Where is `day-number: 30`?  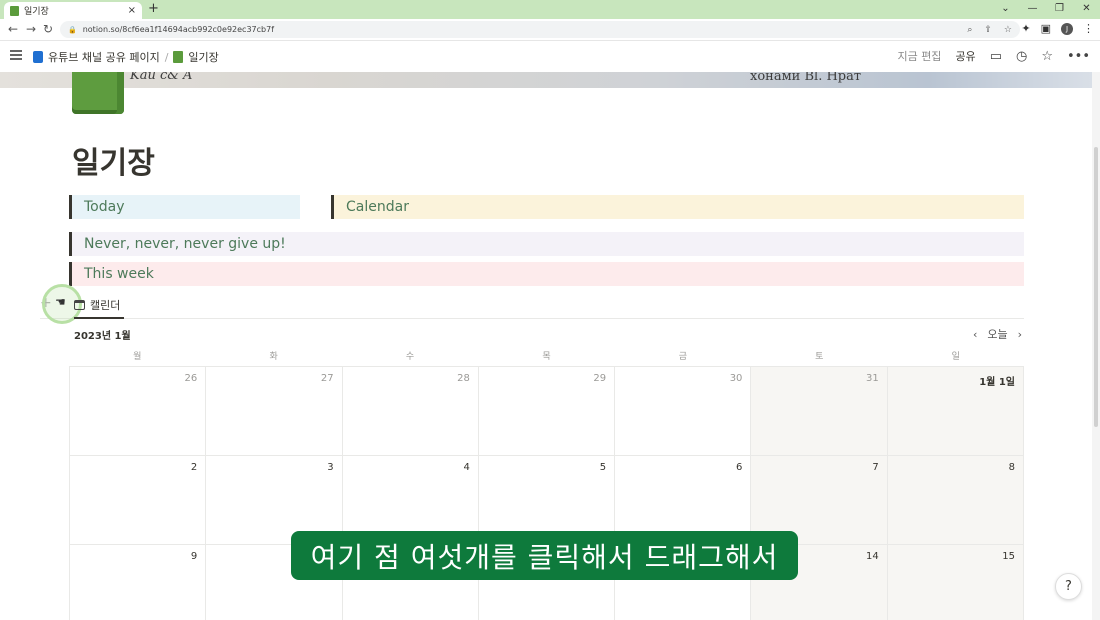
day-number: 30 is located at coordinates (736, 378).